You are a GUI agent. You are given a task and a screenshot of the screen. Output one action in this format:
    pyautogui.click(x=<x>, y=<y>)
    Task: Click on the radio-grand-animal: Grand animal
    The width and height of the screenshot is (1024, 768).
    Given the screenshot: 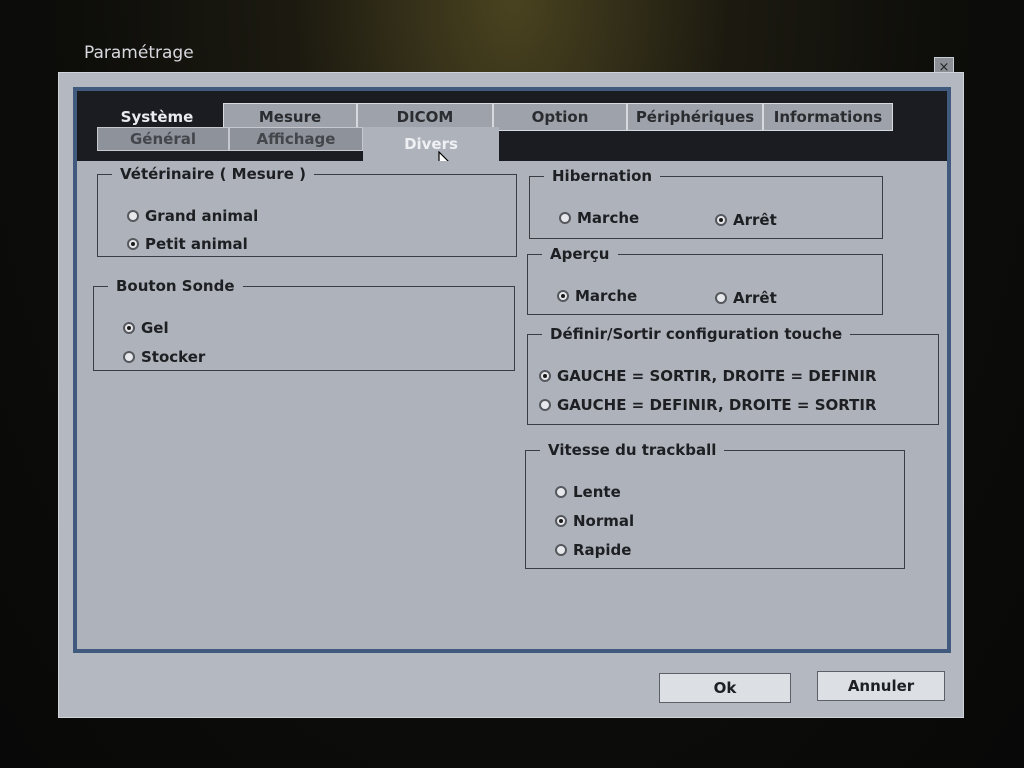 What is the action you would take?
    pyautogui.click(x=192, y=216)
    